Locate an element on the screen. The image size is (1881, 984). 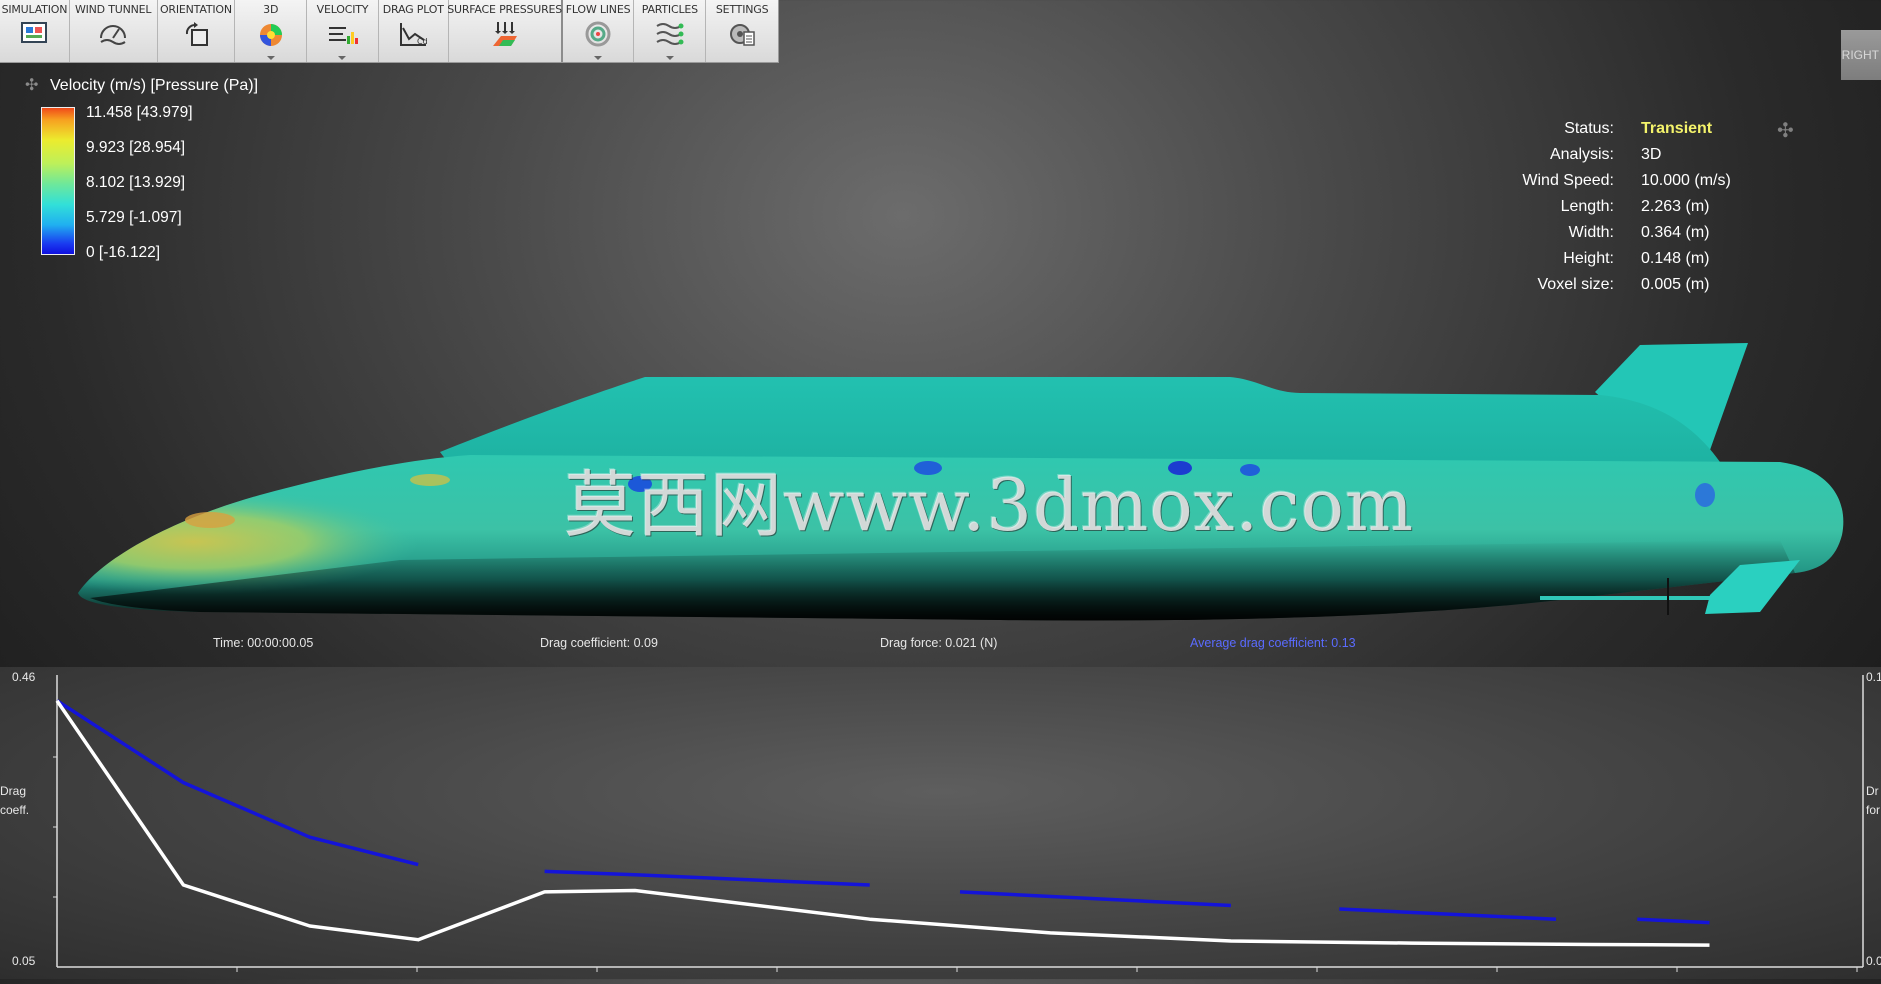
toolbar-flow-lines-label: FLOW LINES is located at coordinates (598, 9).